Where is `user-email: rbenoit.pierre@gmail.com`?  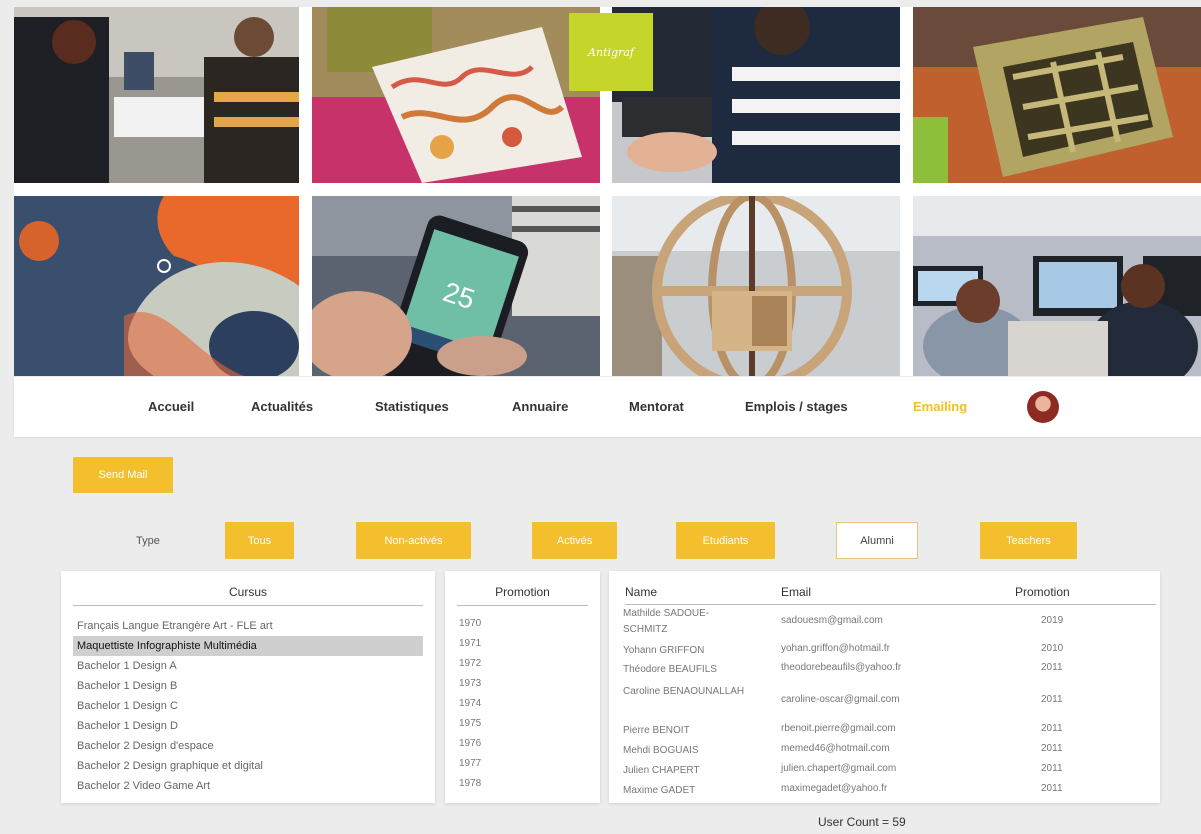 user-email: rbenoit.pierre@gmail.com is located at coordinates (838, 728).